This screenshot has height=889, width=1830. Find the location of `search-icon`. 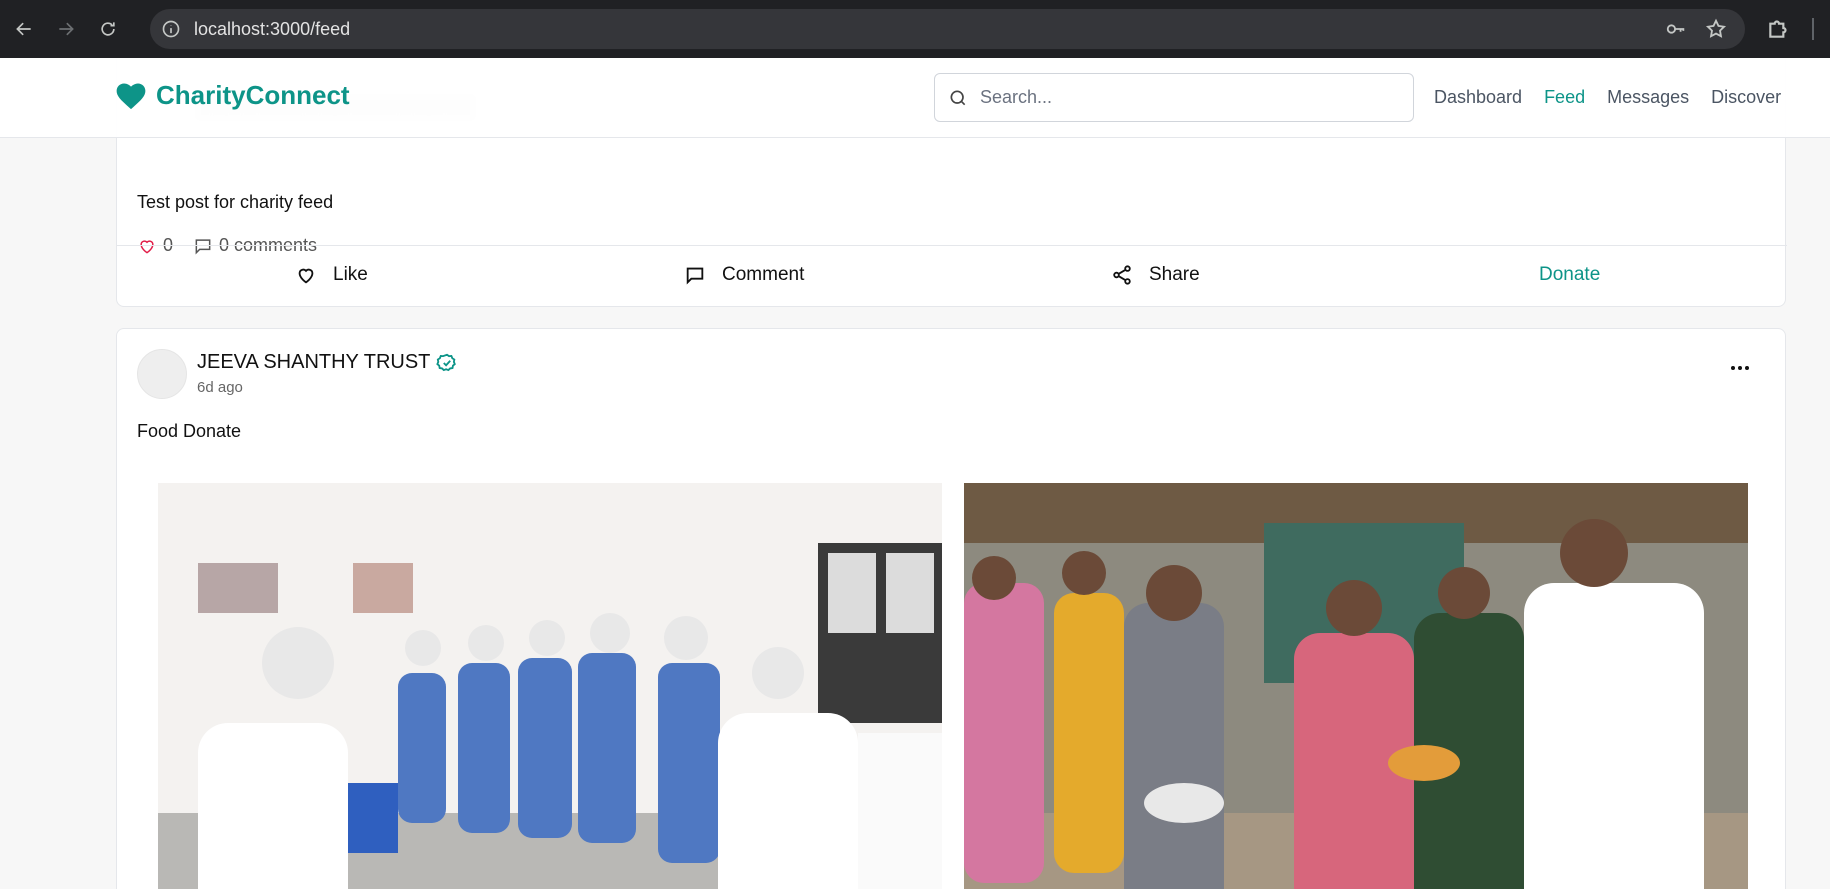

search-icon is located at coordinates (958, 97).